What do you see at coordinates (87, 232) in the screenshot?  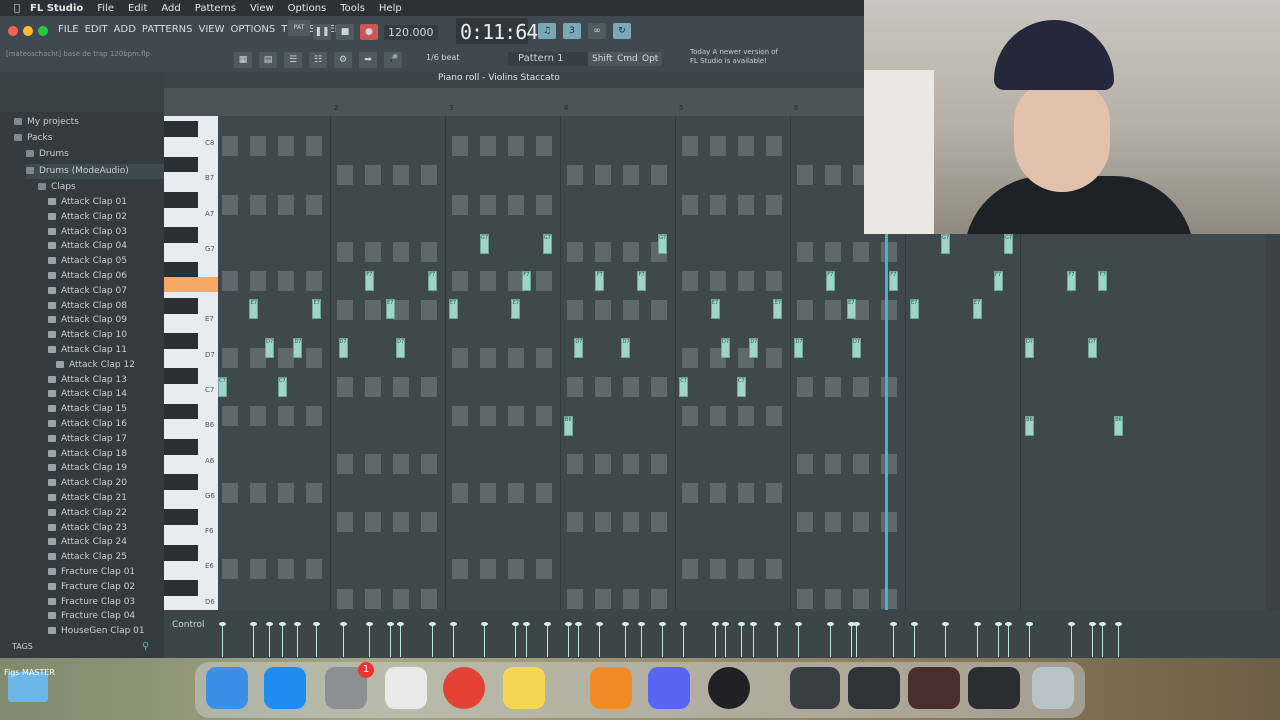 I see `browser-file-item: Attack Clap 03` at bounding box center [87, 232].